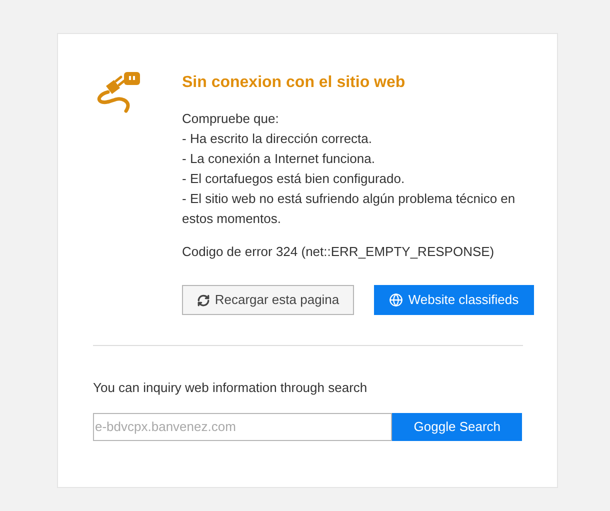 The width and height of the screenshot is (610, 511). I want to click on error-title: Sin conexion con el sitio web, so click(294, 83).